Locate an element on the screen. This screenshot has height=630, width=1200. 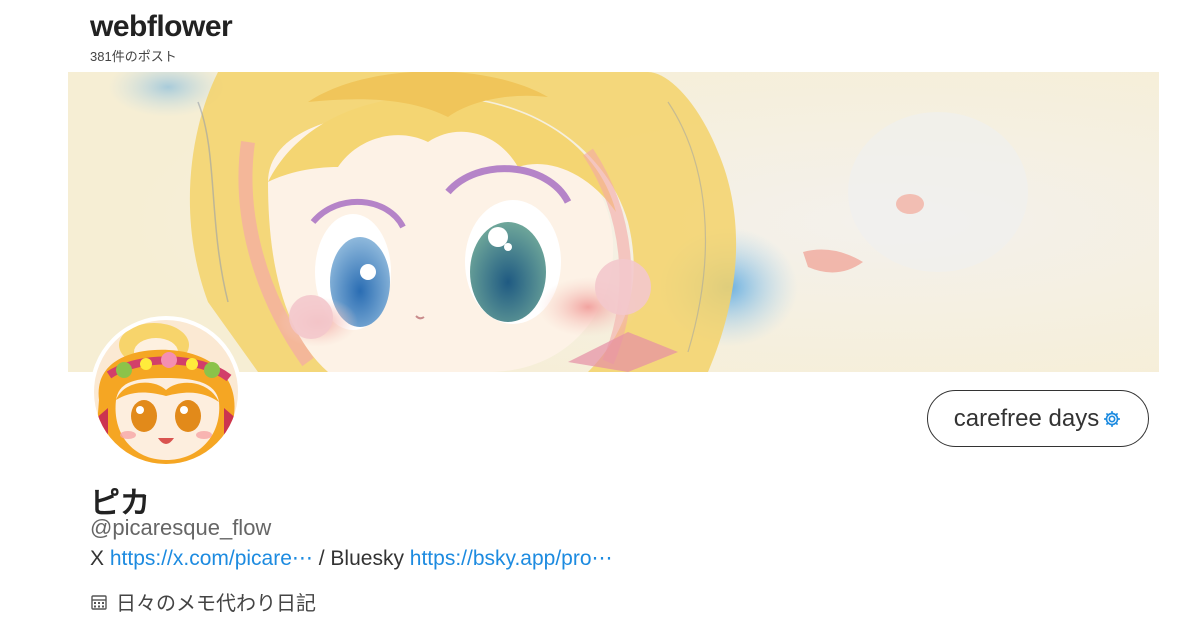
profile-description: 日々のメモ代わり日記 is located at coordinates (203, 601).